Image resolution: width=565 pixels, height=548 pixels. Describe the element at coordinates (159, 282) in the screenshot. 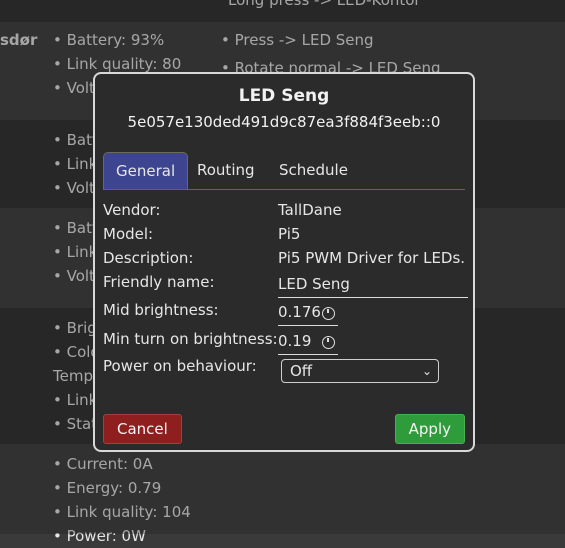

I see `friendly-name-label: Friendly name:` at that location.